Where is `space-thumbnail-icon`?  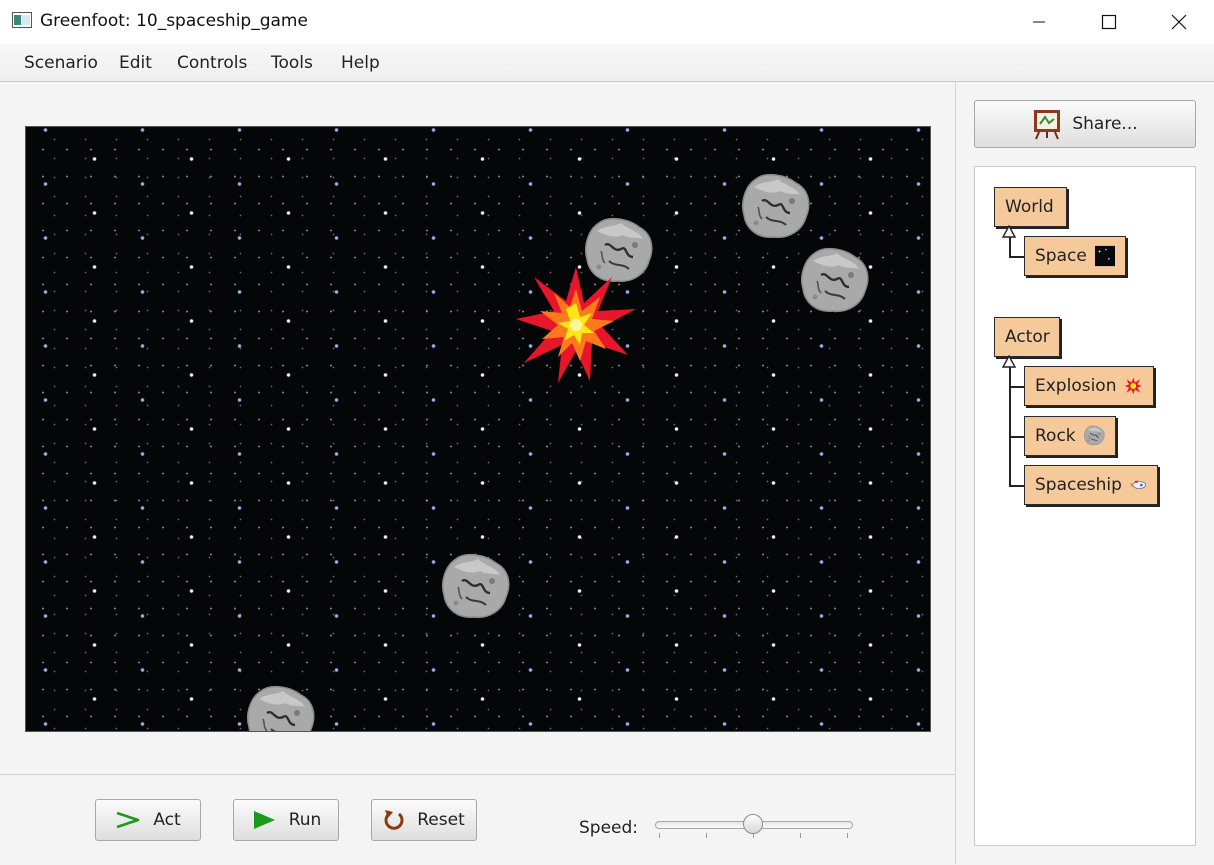 space-thumbnail-icon is located at coordinates (1104, 256).